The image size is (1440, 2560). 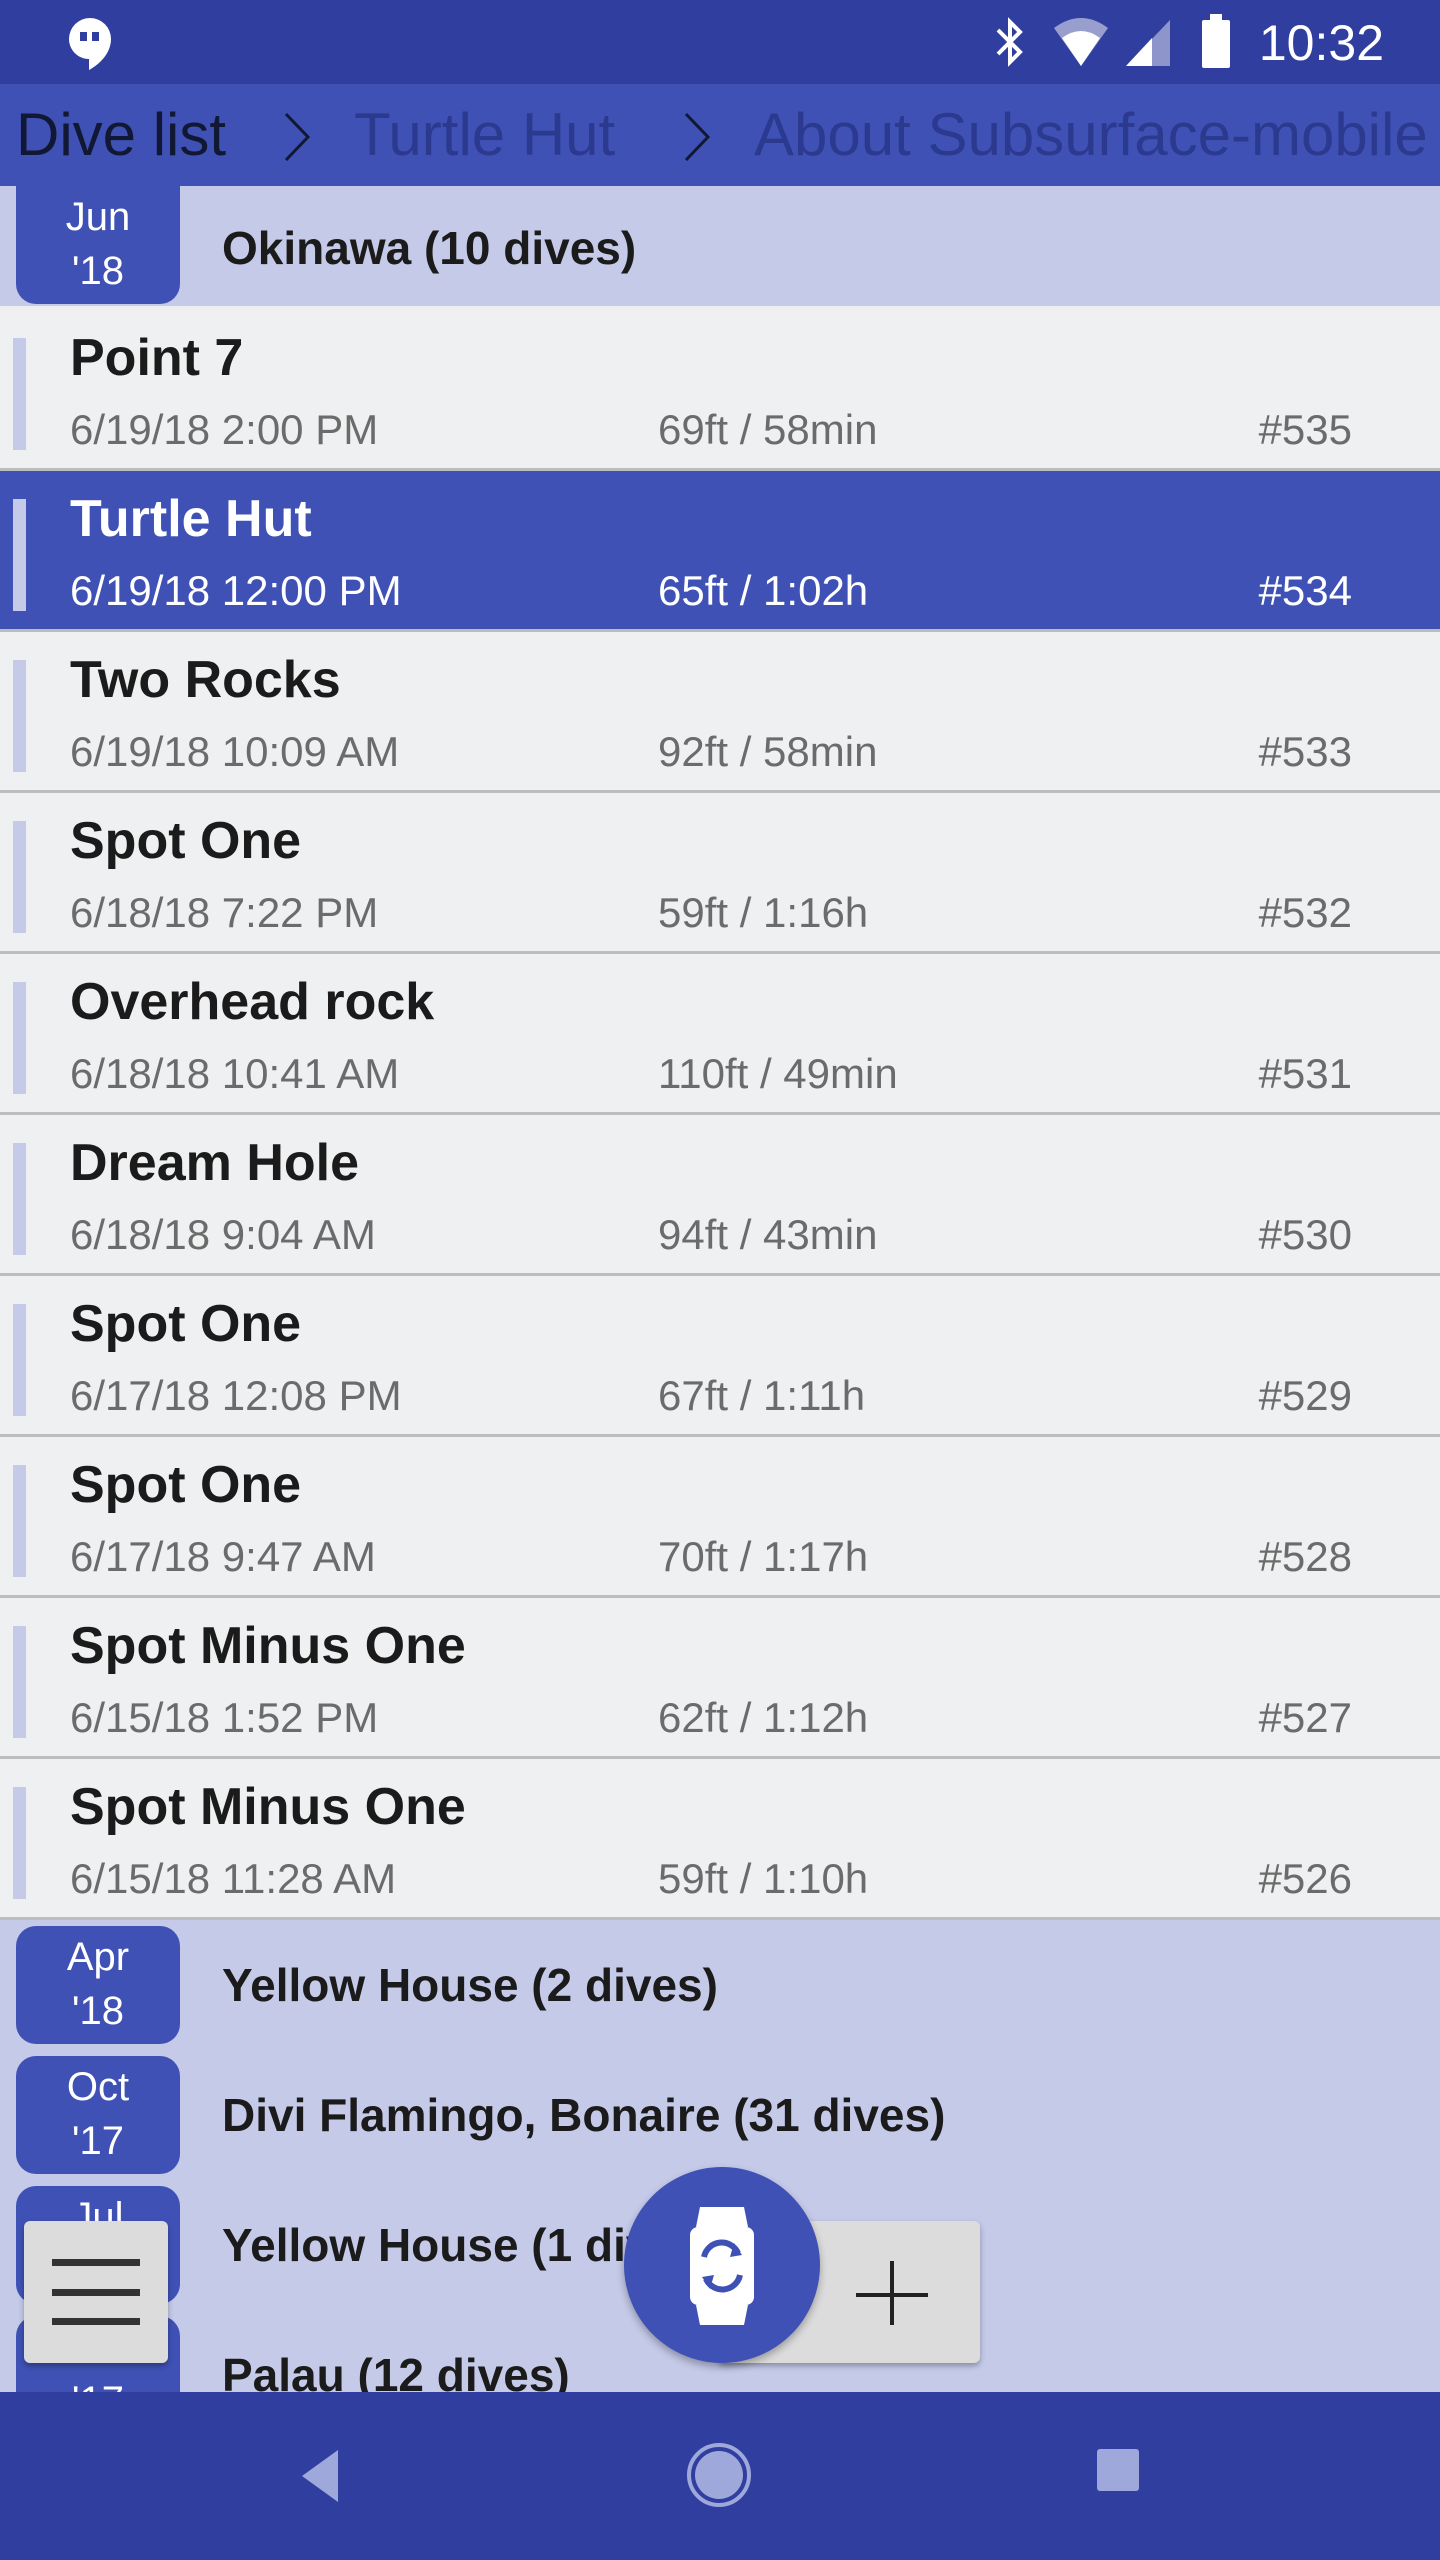 I want to click on sync-watch-button, so click(x=722, y=2265).